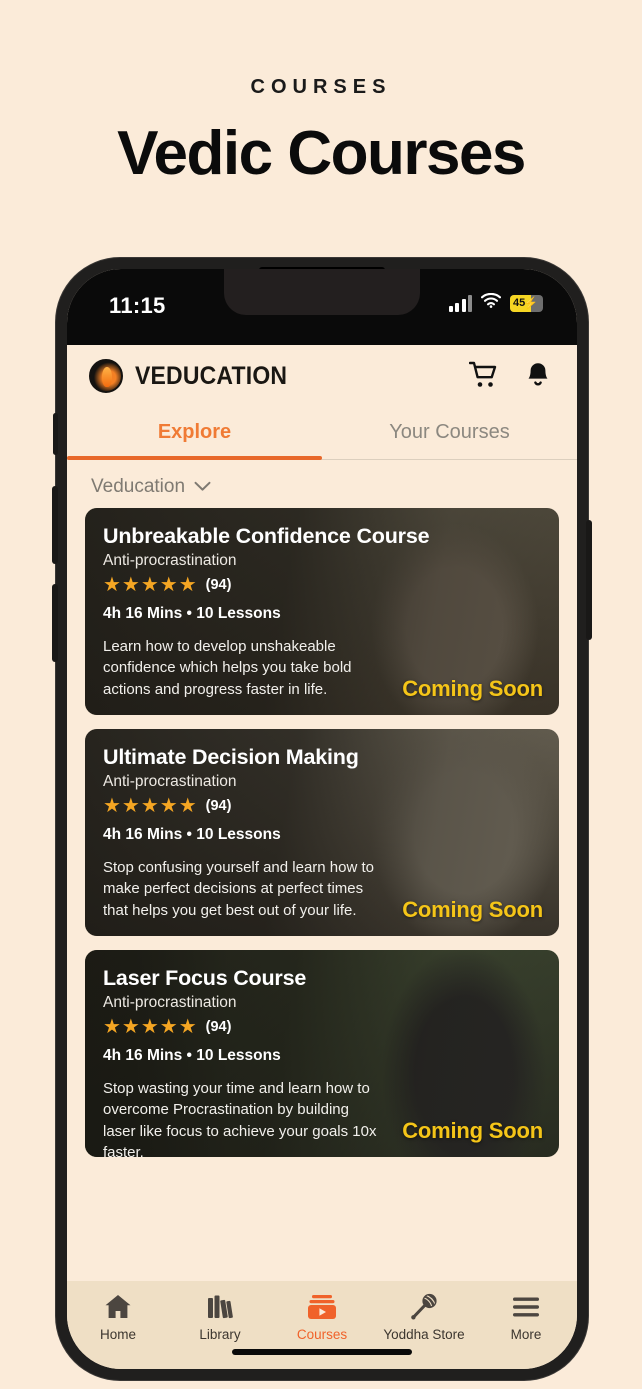 The width and height of the screenshot is (642, 1389). What do you see at coordinates (231, 757) in the screenshot?
I see `course-title: Ultimate Decision Making` at bounding box center [231, 757].